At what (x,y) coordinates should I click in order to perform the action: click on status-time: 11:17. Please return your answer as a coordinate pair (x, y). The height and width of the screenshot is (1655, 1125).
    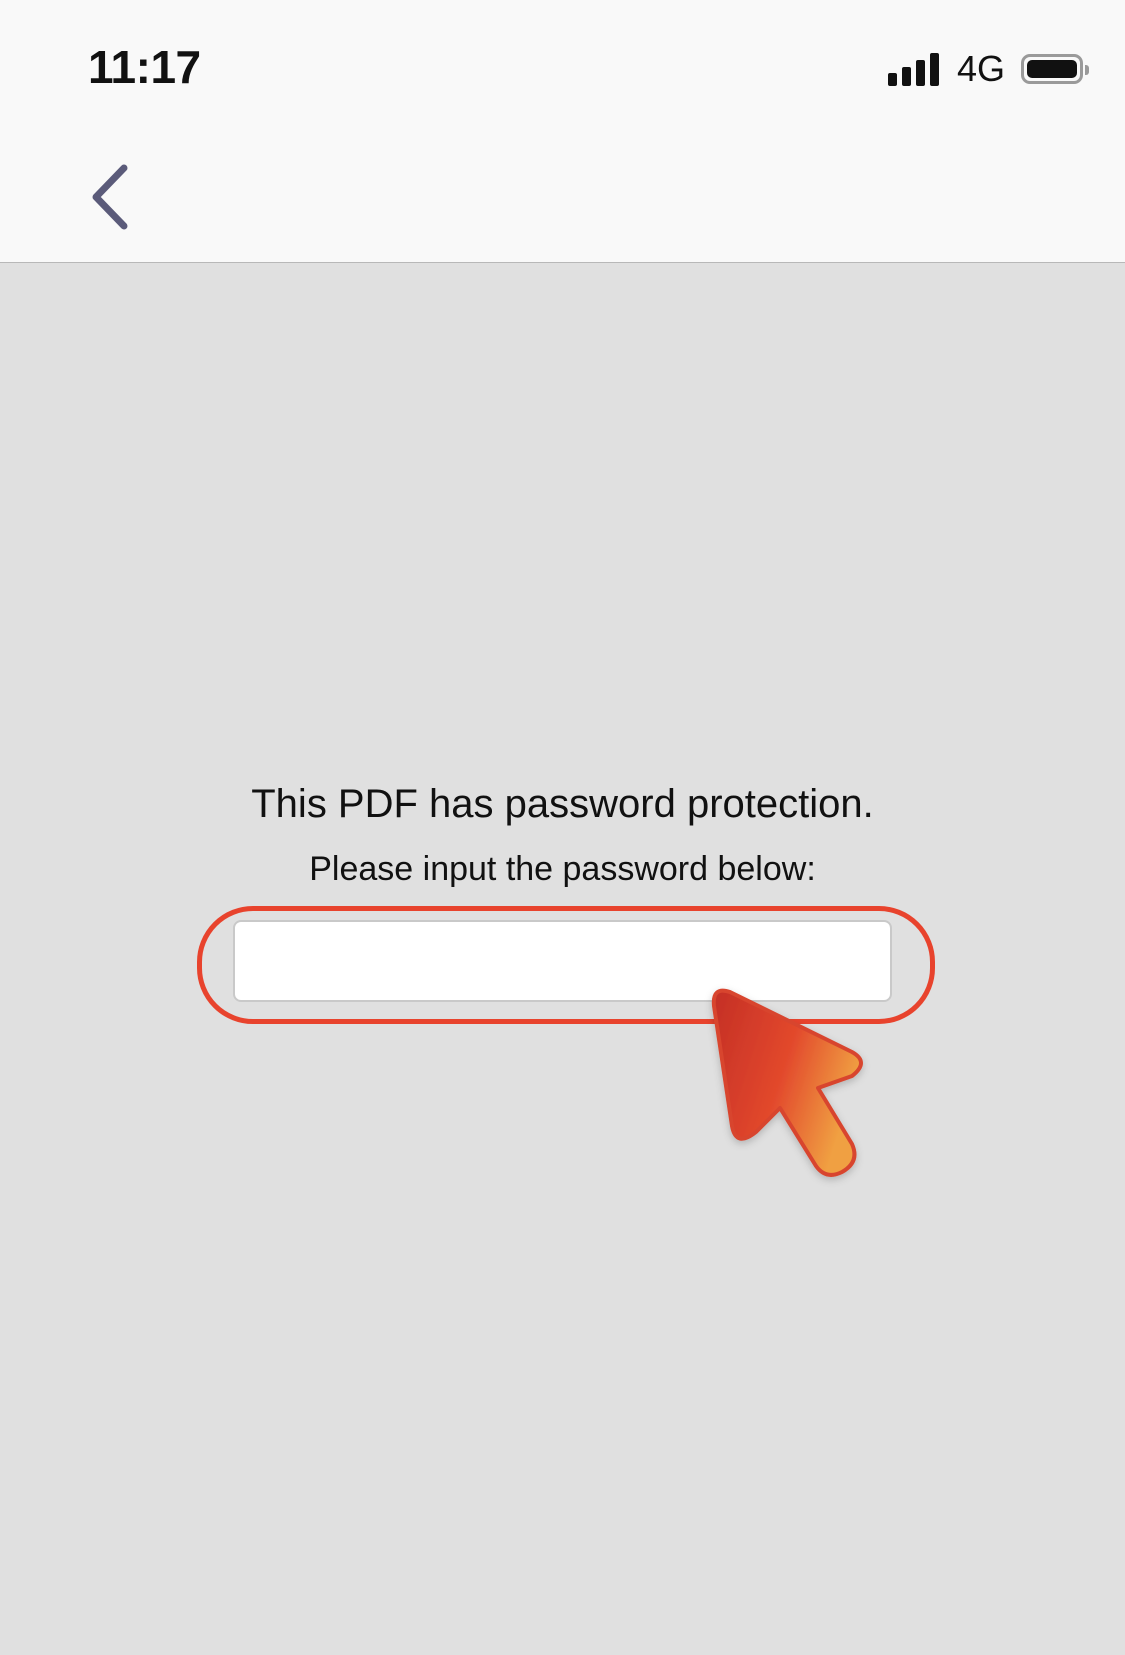
    Looking at the image, I should click on (144, 67).